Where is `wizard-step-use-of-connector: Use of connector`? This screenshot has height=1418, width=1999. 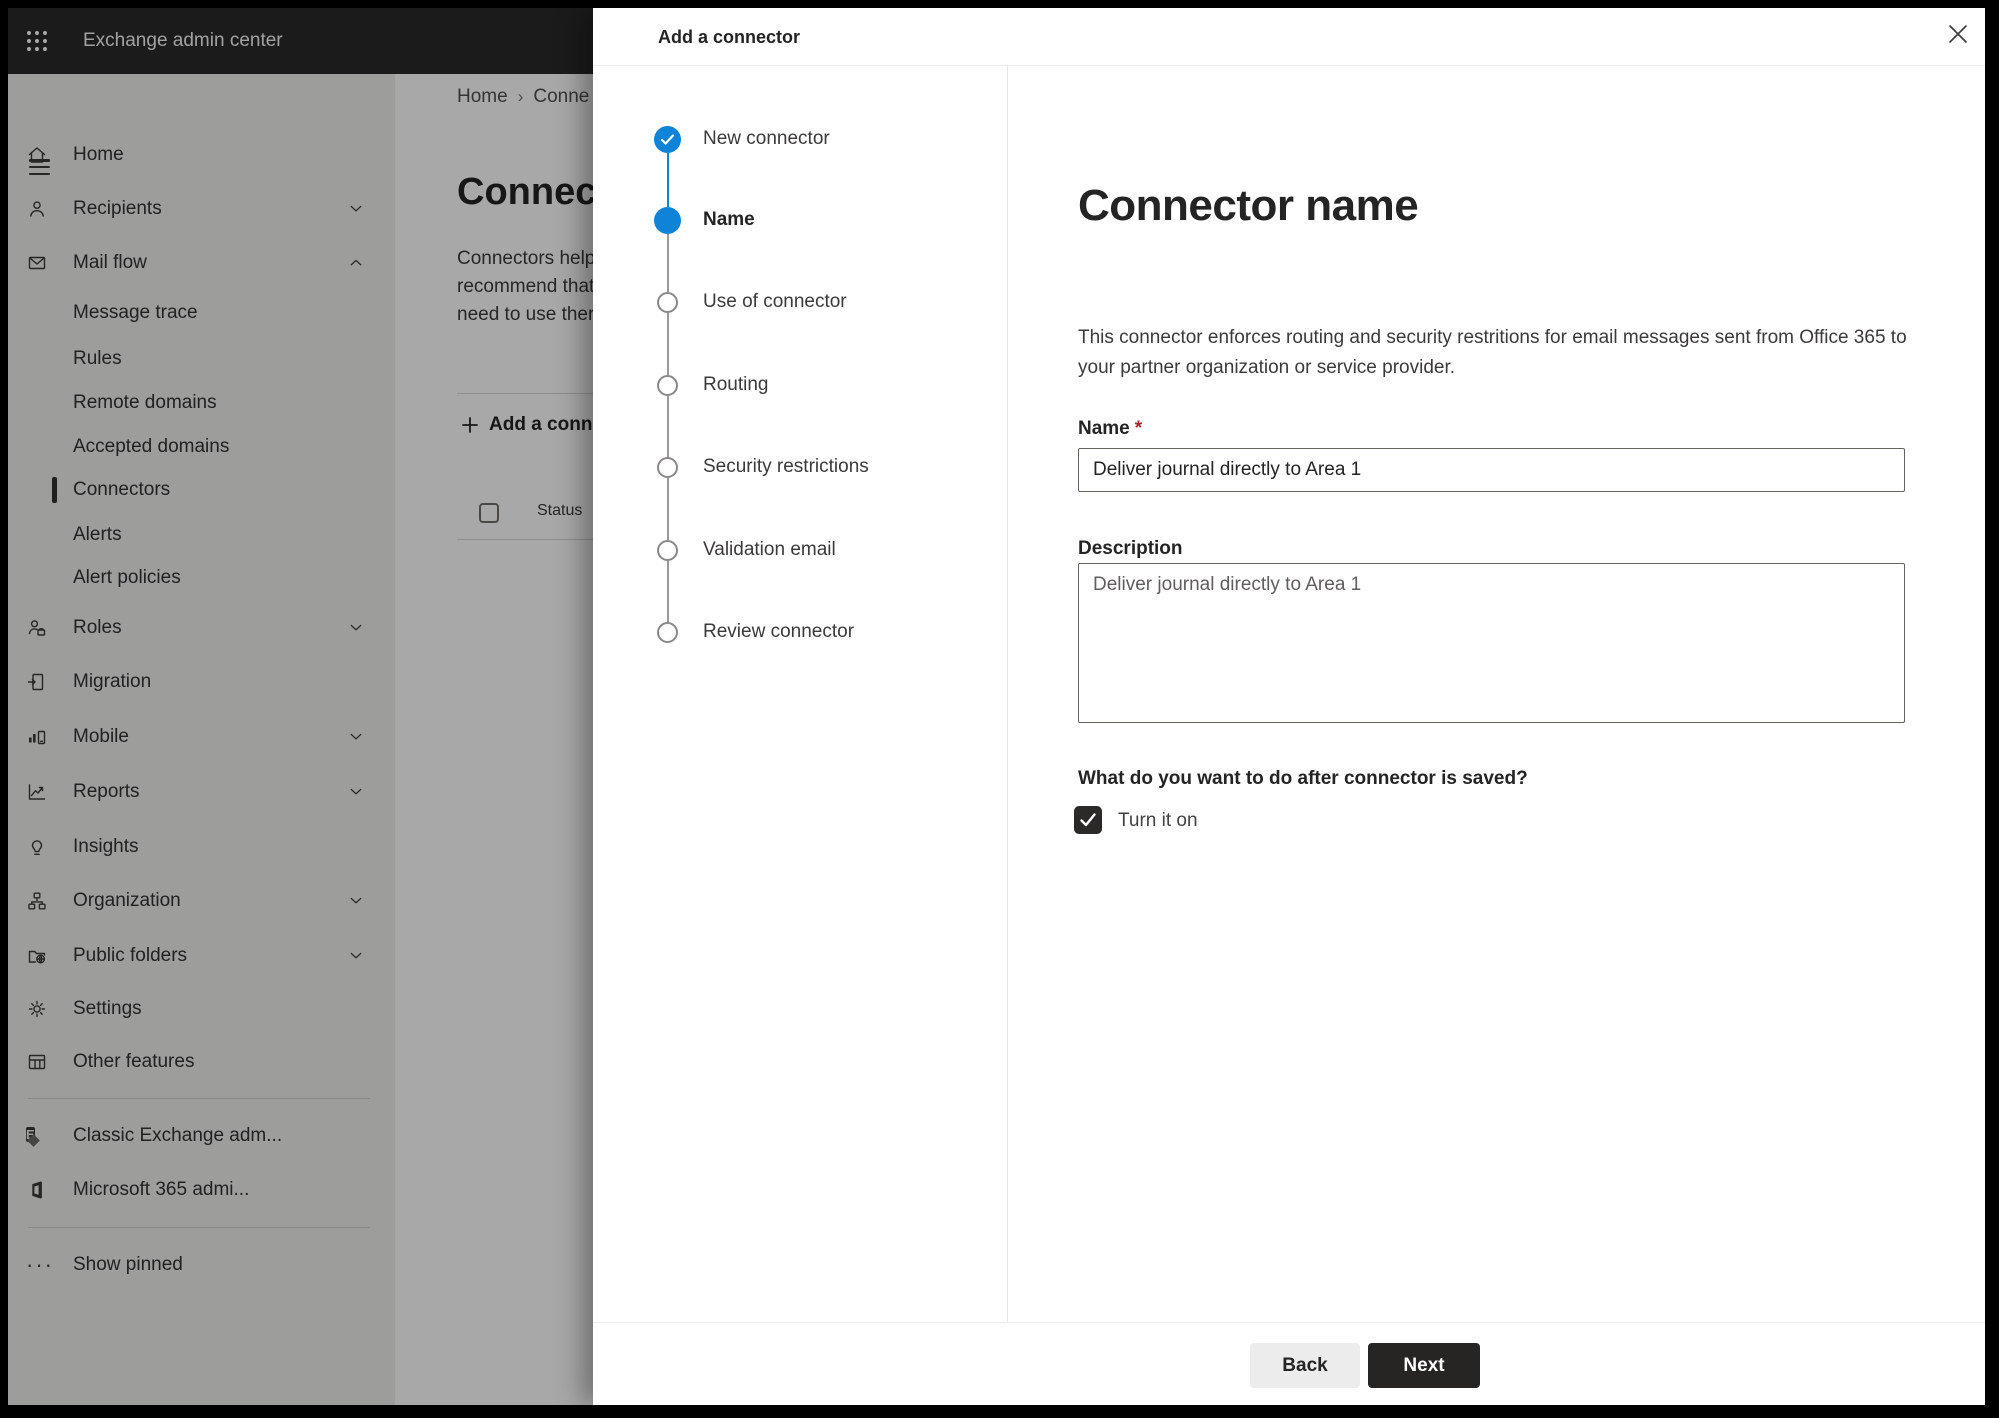 wizard-step-use-of-connector: Use of connector is located at coordinates (800, 302).